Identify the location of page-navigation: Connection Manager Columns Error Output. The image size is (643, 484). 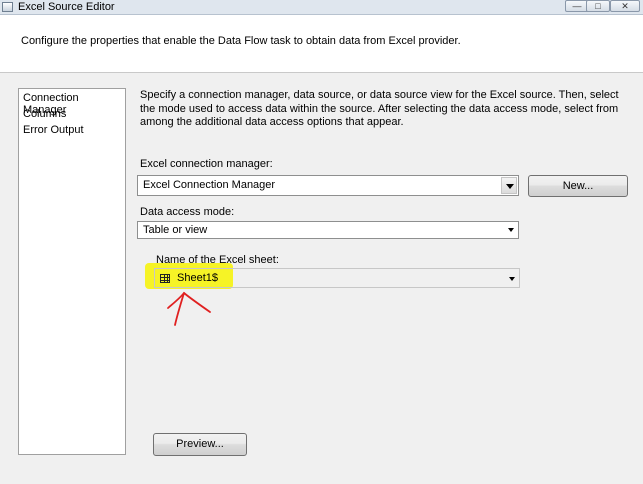
(72, 271).